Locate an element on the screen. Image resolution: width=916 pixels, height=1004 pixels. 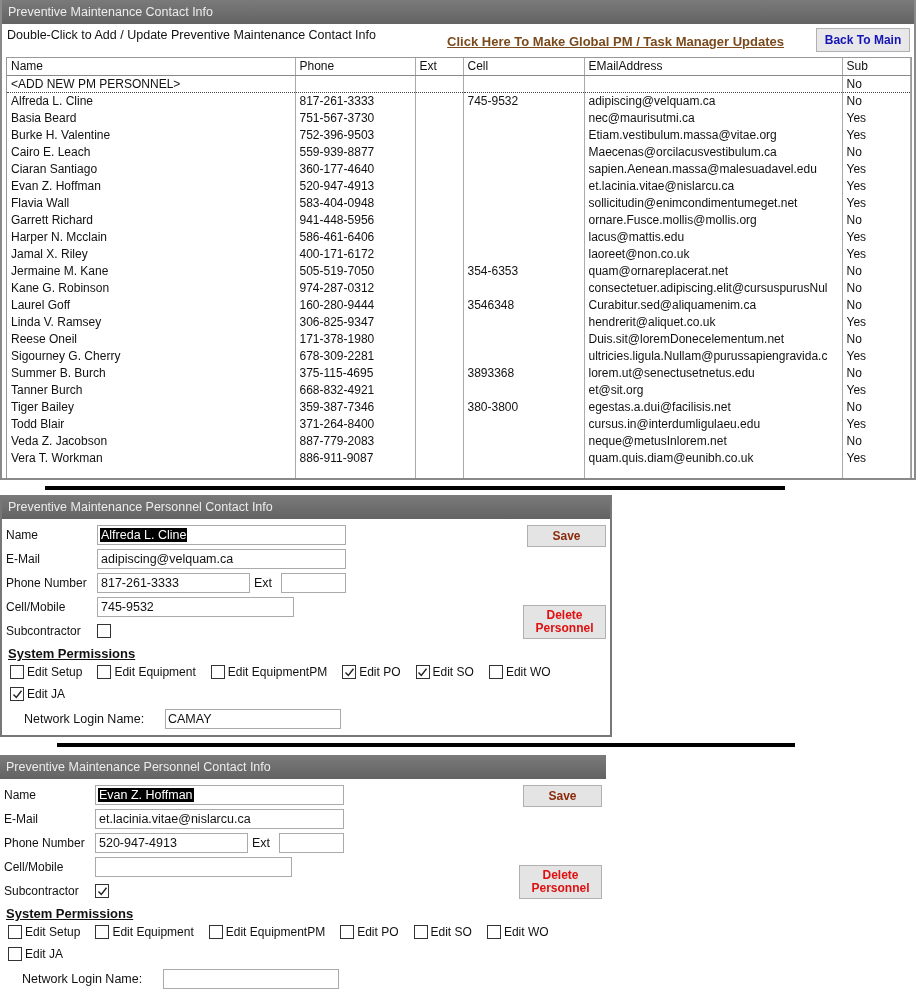
table-cell: quam@ornareplacerat.net is located at coordinates (658, 270).